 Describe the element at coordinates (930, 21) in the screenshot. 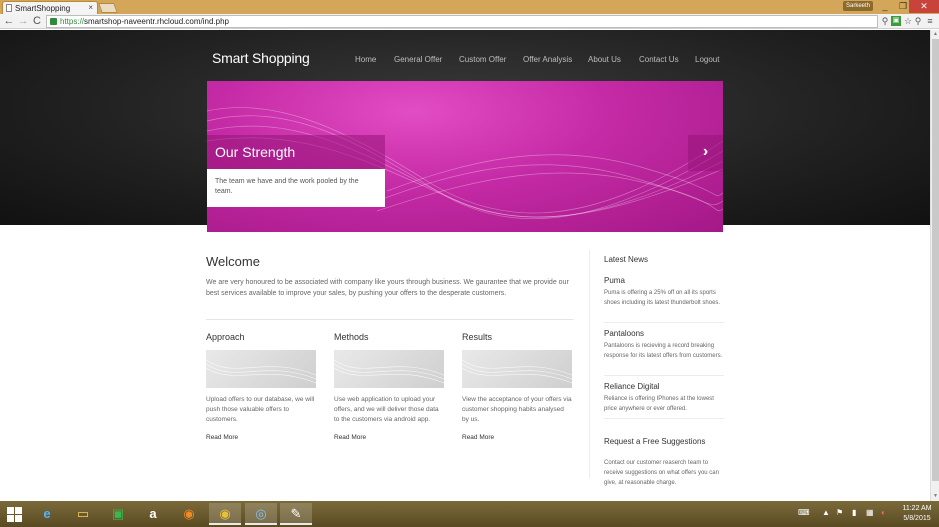

I see `menu-icon: ≡` at that location.